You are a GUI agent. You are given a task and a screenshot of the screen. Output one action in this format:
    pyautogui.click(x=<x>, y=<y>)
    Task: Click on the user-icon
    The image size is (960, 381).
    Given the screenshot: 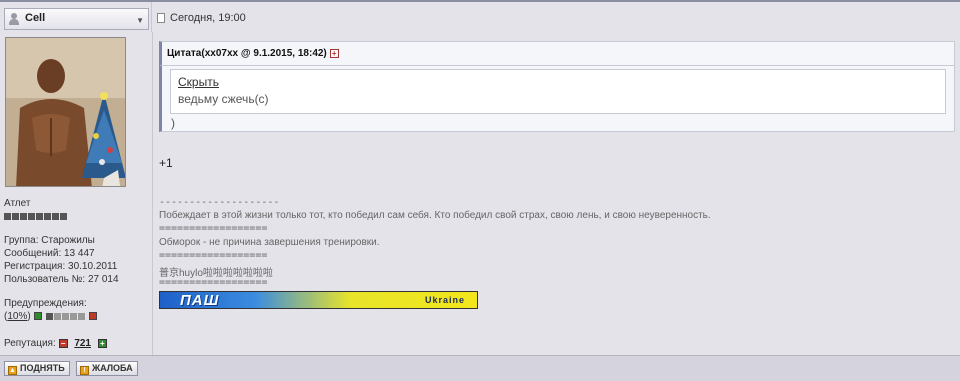 What is the action you would take?
    pyautogui.click(x=14, y=19)
    